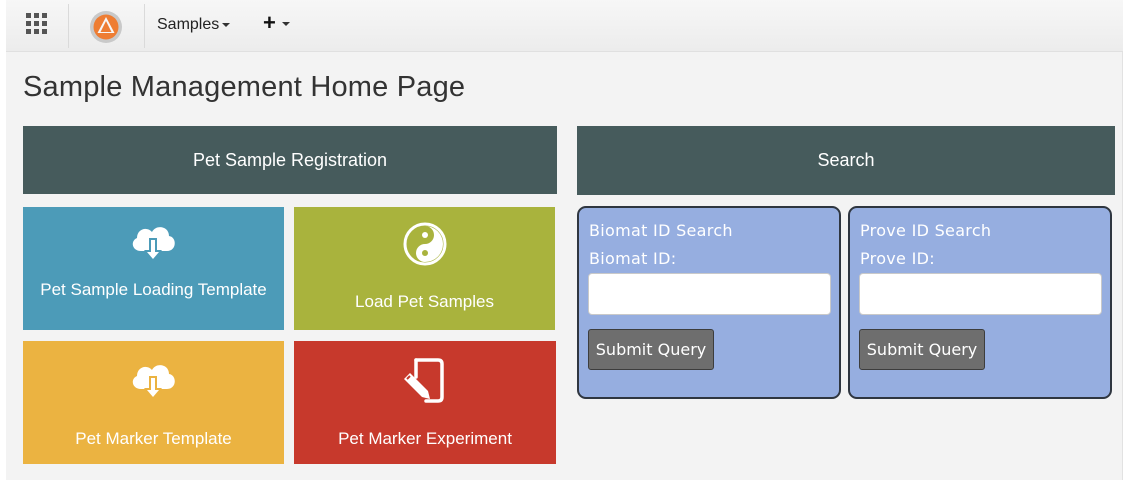  What do you see at coordinates (980, 294) in the screenshot?
I see `prove-id-input` at bounding box center [980, 294].